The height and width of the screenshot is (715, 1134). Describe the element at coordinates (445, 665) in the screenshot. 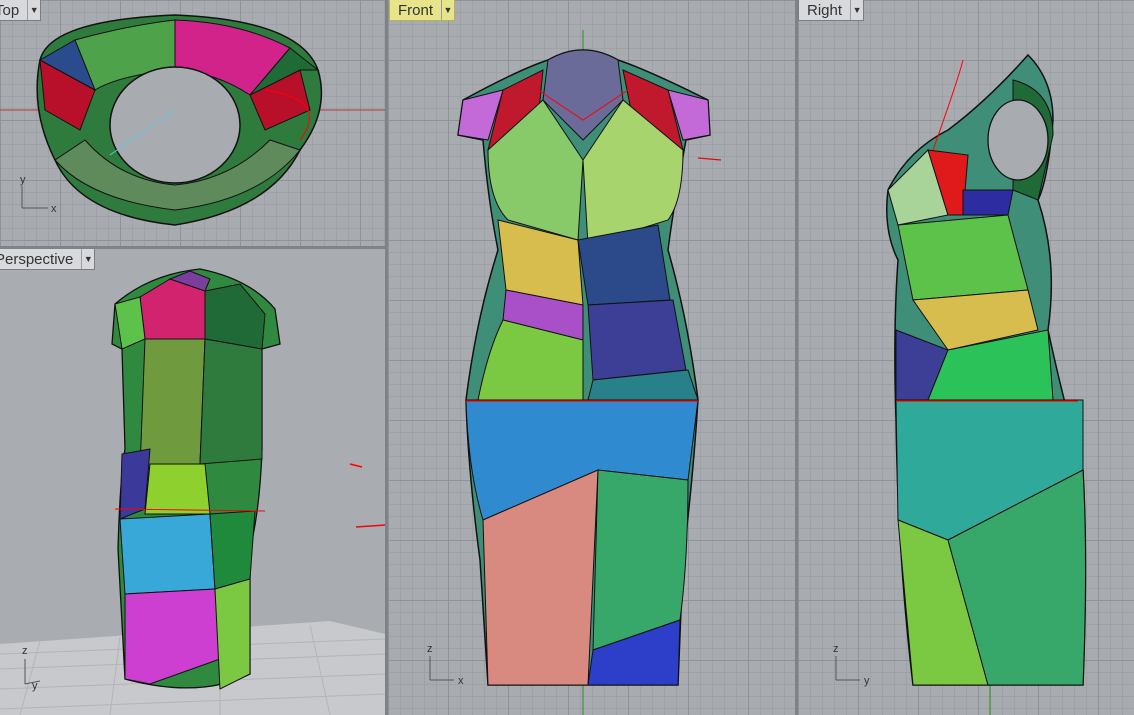

I see `front-axis-widget: z x` at that location.